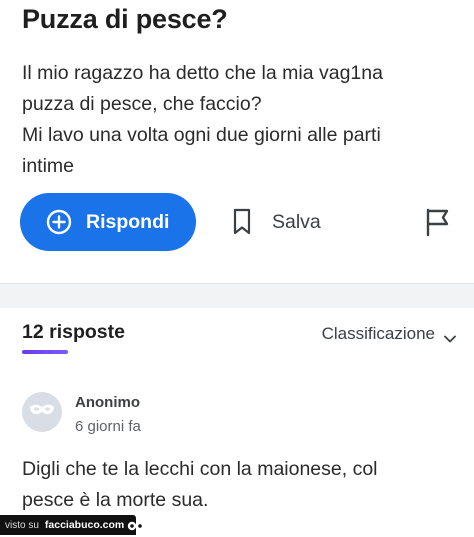  What do you see at coordinates (108, 426) in the screenshot?
I see `answer-timestamp: 6 giorni fa` at bounding box center [108, 426].